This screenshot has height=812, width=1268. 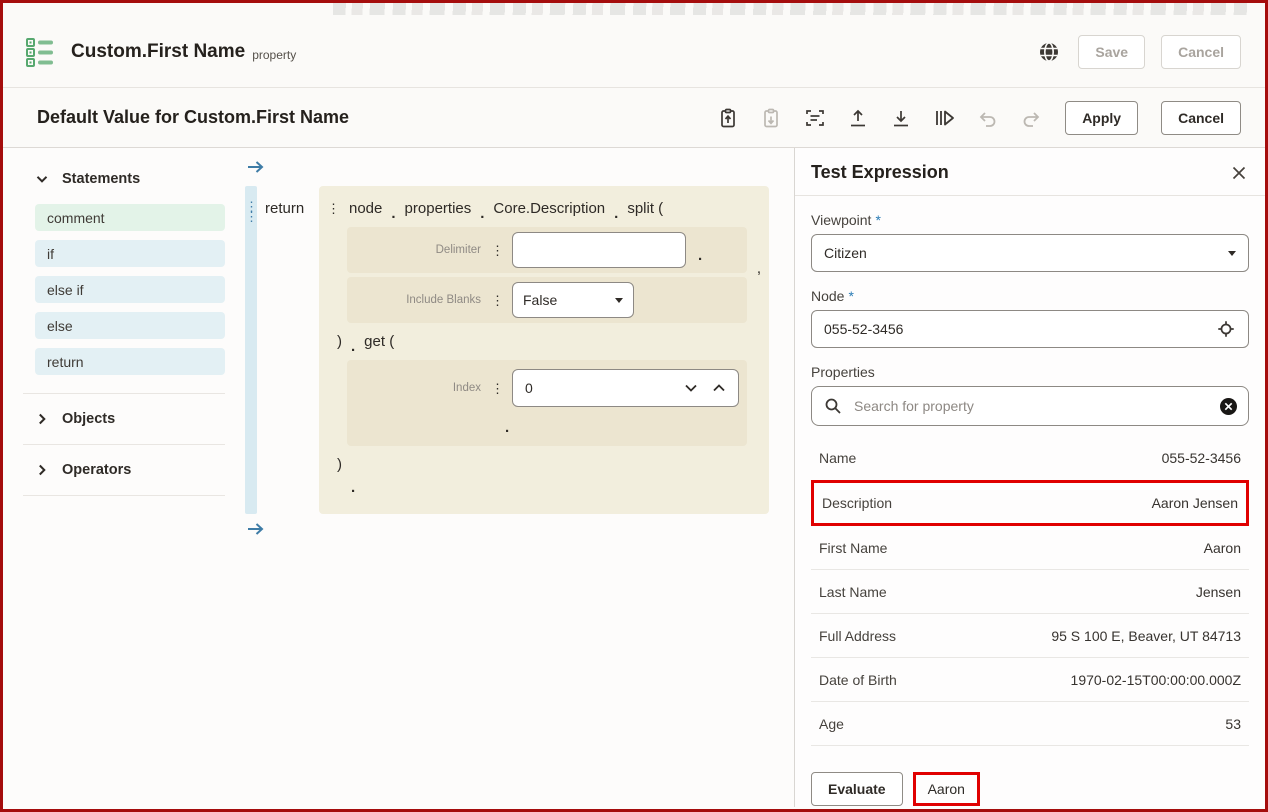 I want to click on term-node: node, so click(x=365, y=208).